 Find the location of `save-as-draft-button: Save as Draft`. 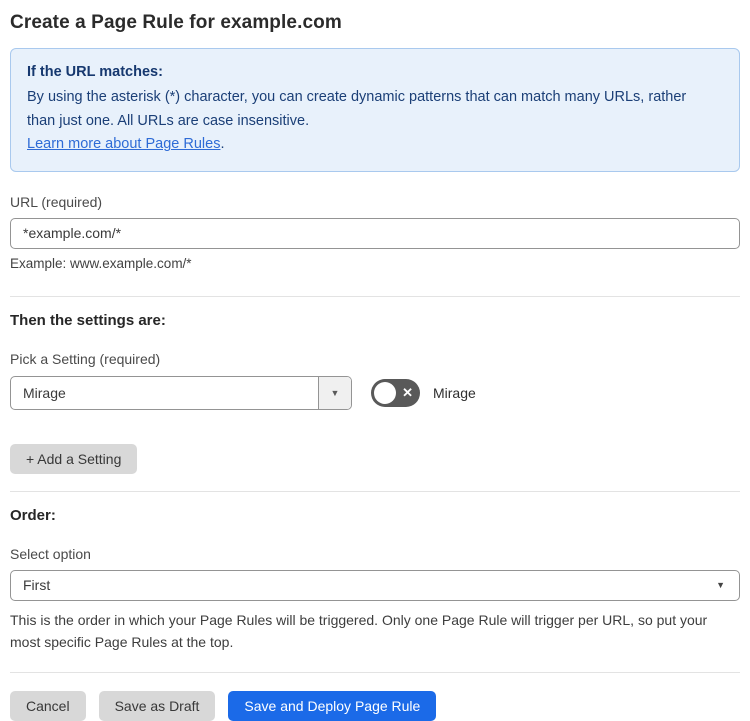

save-as-draft-button: Save as Draft is located at coordinates (157, 705).